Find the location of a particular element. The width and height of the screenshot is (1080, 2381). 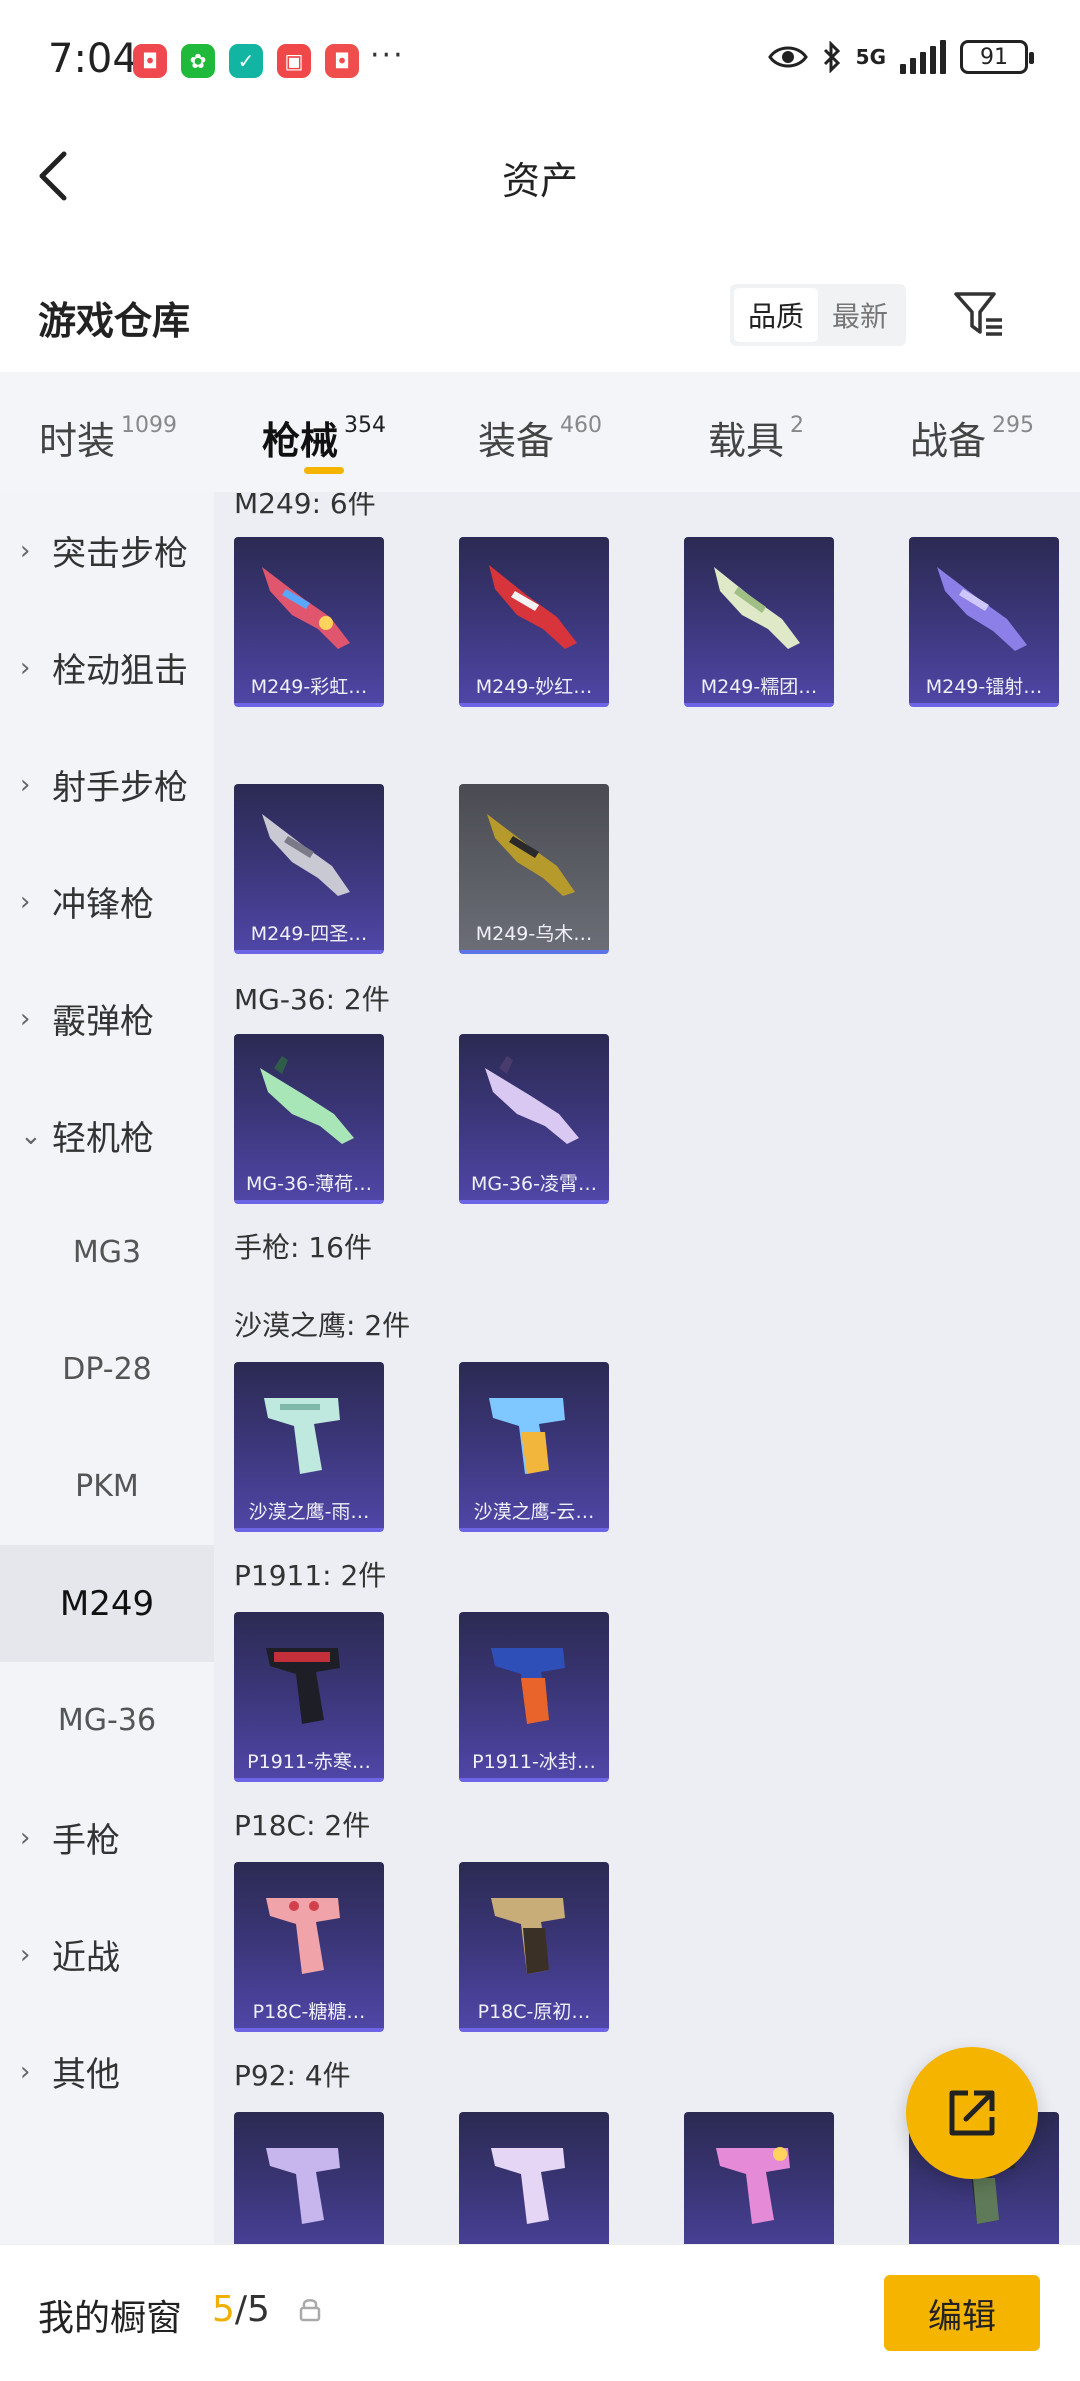

share-icon is located at coordinates (972, 2113).